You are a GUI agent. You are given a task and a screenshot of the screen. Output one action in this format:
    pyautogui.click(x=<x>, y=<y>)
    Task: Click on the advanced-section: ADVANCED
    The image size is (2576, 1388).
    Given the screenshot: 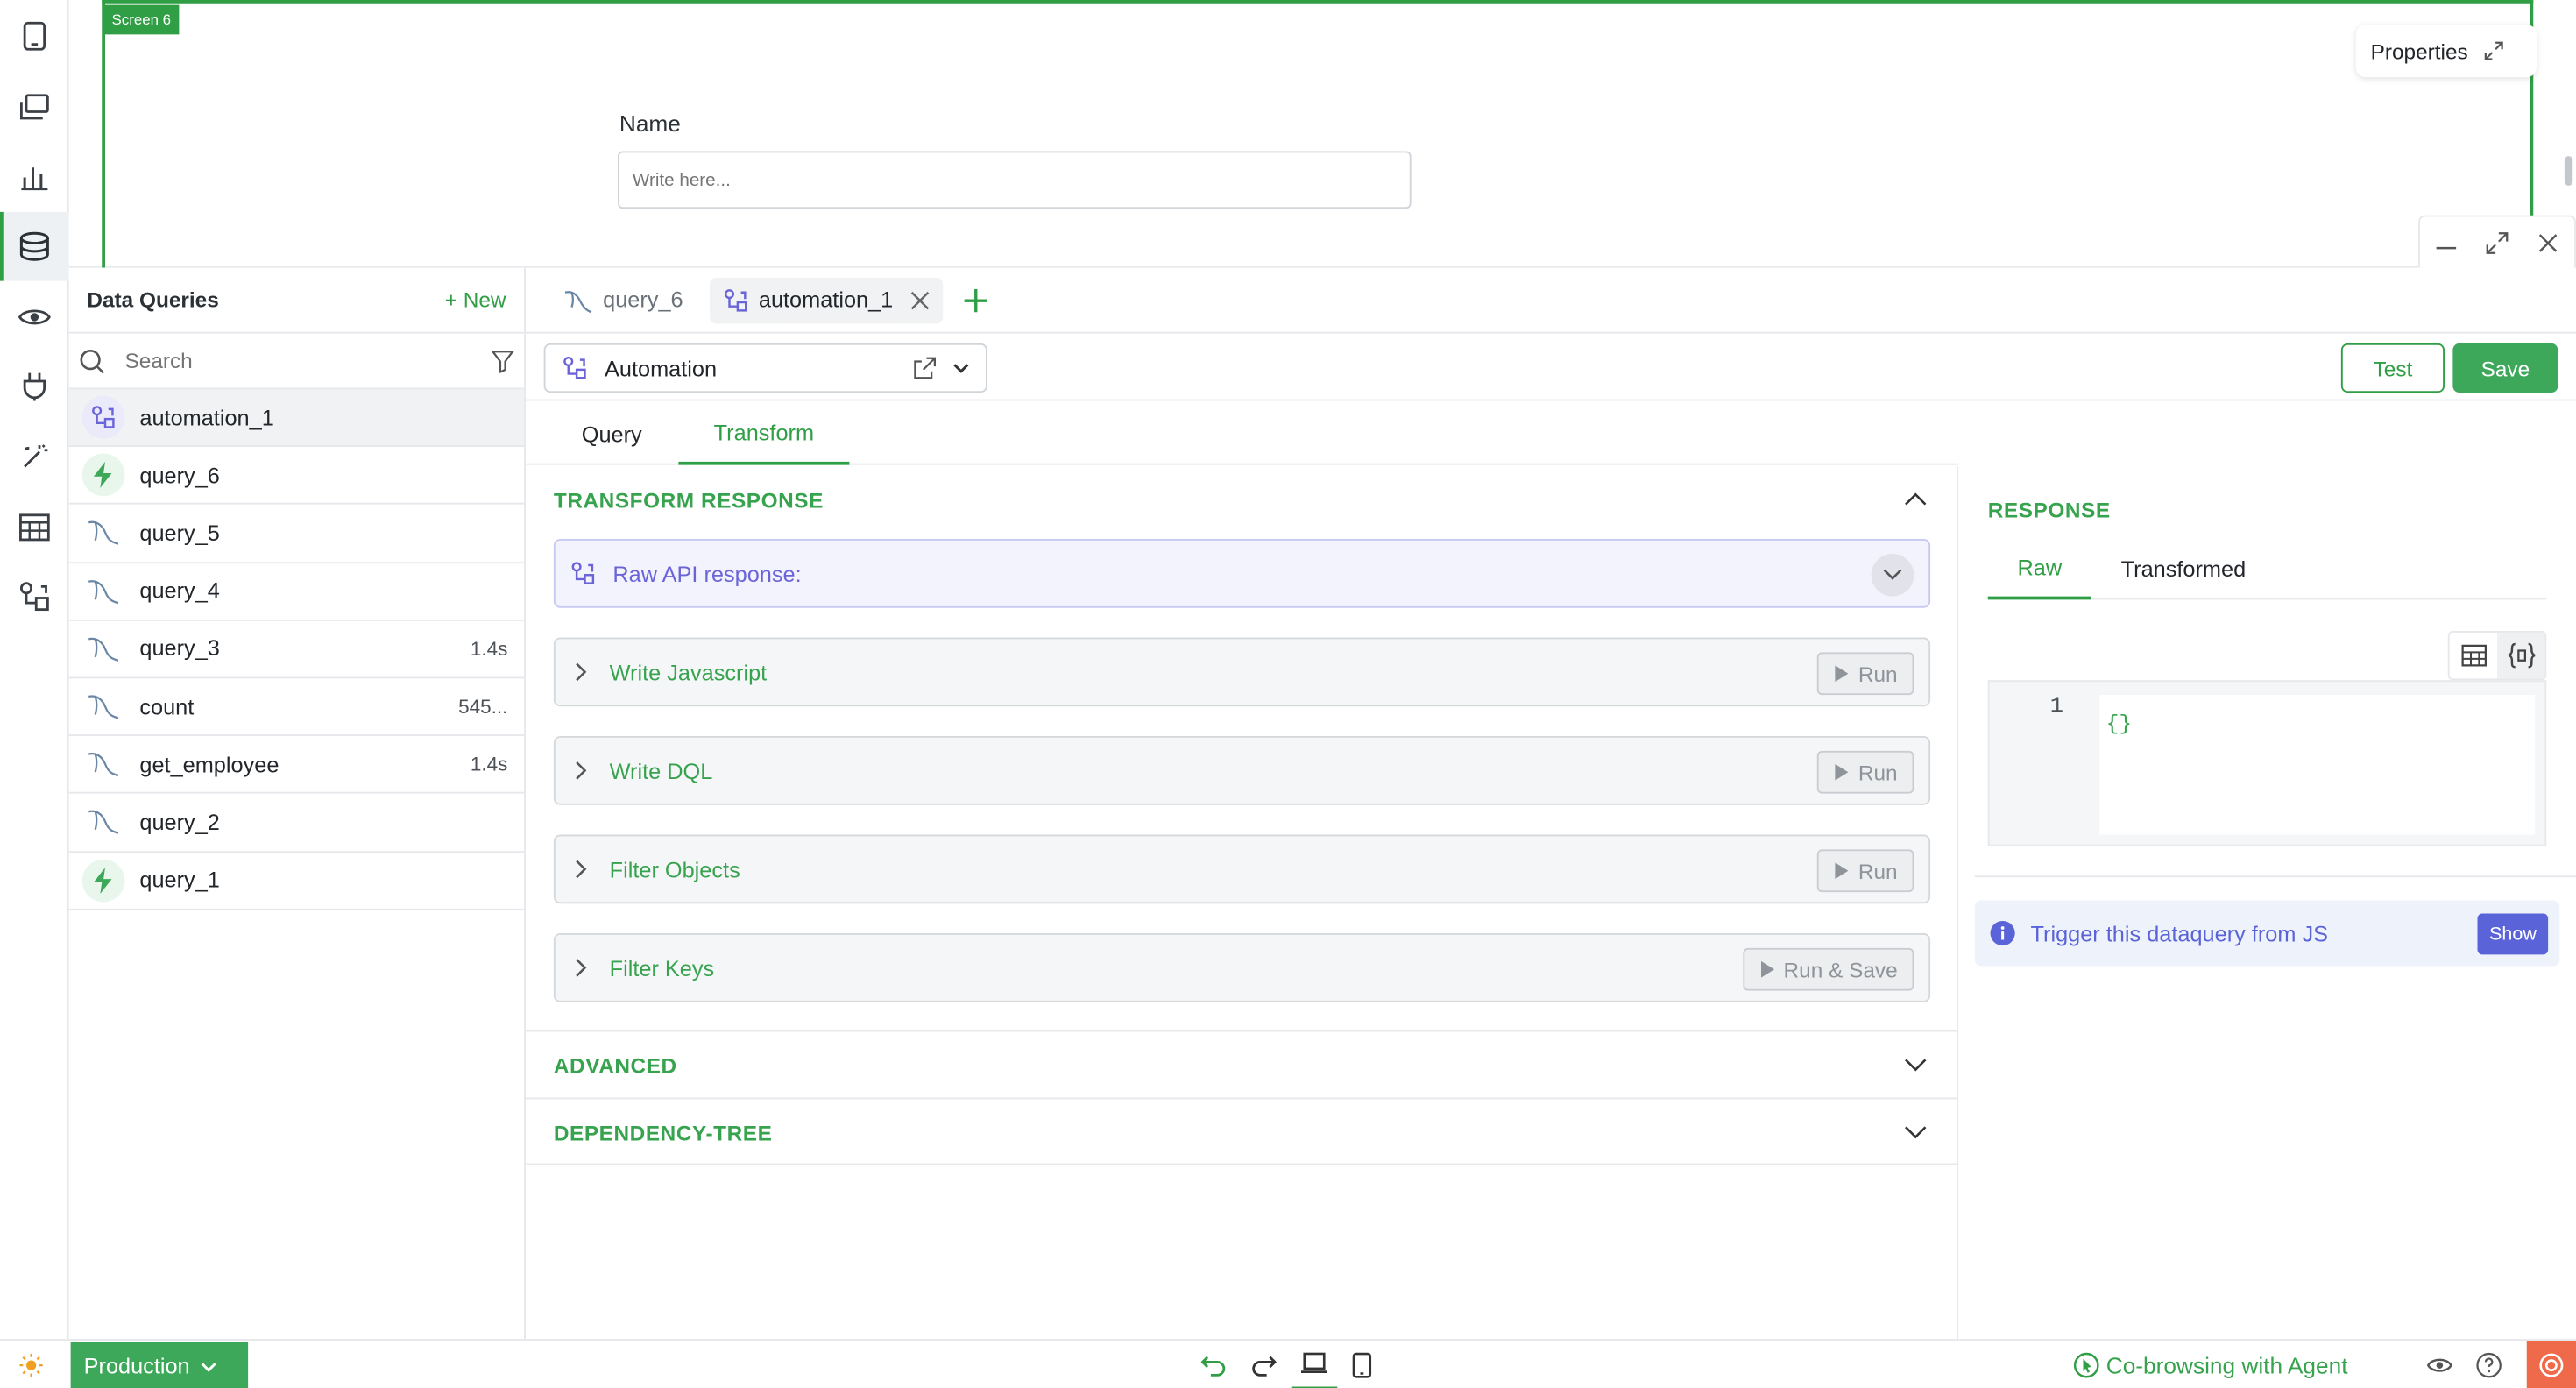 What is the action you would take?
    pyautogui.click(x=1242, y=1064)
    